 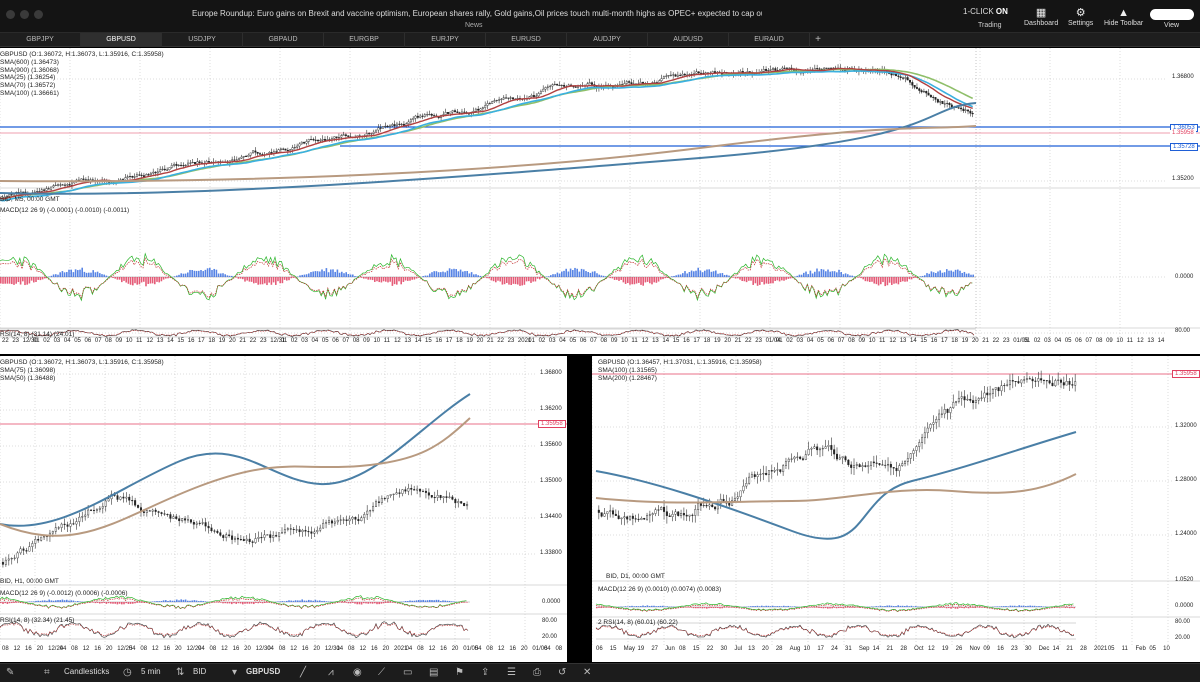 What do you see at coordinates (1080, 16) in the screenshot?
I see `settings-button: ⚙ Settings` at bounding box center [1080, 16].